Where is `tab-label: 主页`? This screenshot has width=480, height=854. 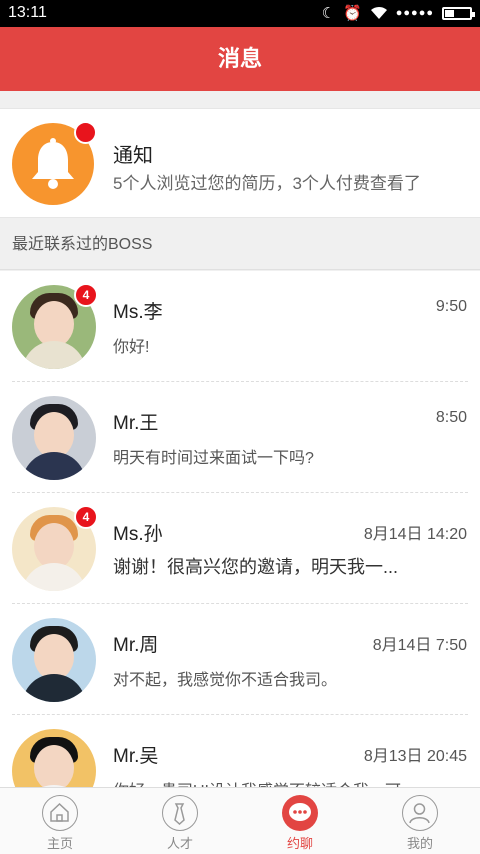 tab-label: 主页 is located at coordinates (59, 843).